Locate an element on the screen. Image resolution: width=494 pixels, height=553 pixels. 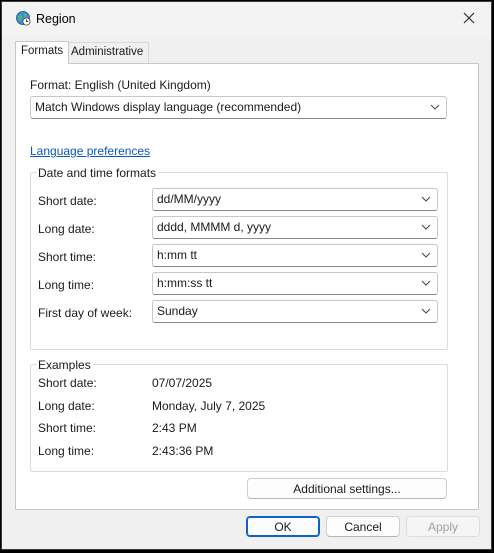
format-label: Format: English (United Kingdom) is located at coordinates (120, 85).